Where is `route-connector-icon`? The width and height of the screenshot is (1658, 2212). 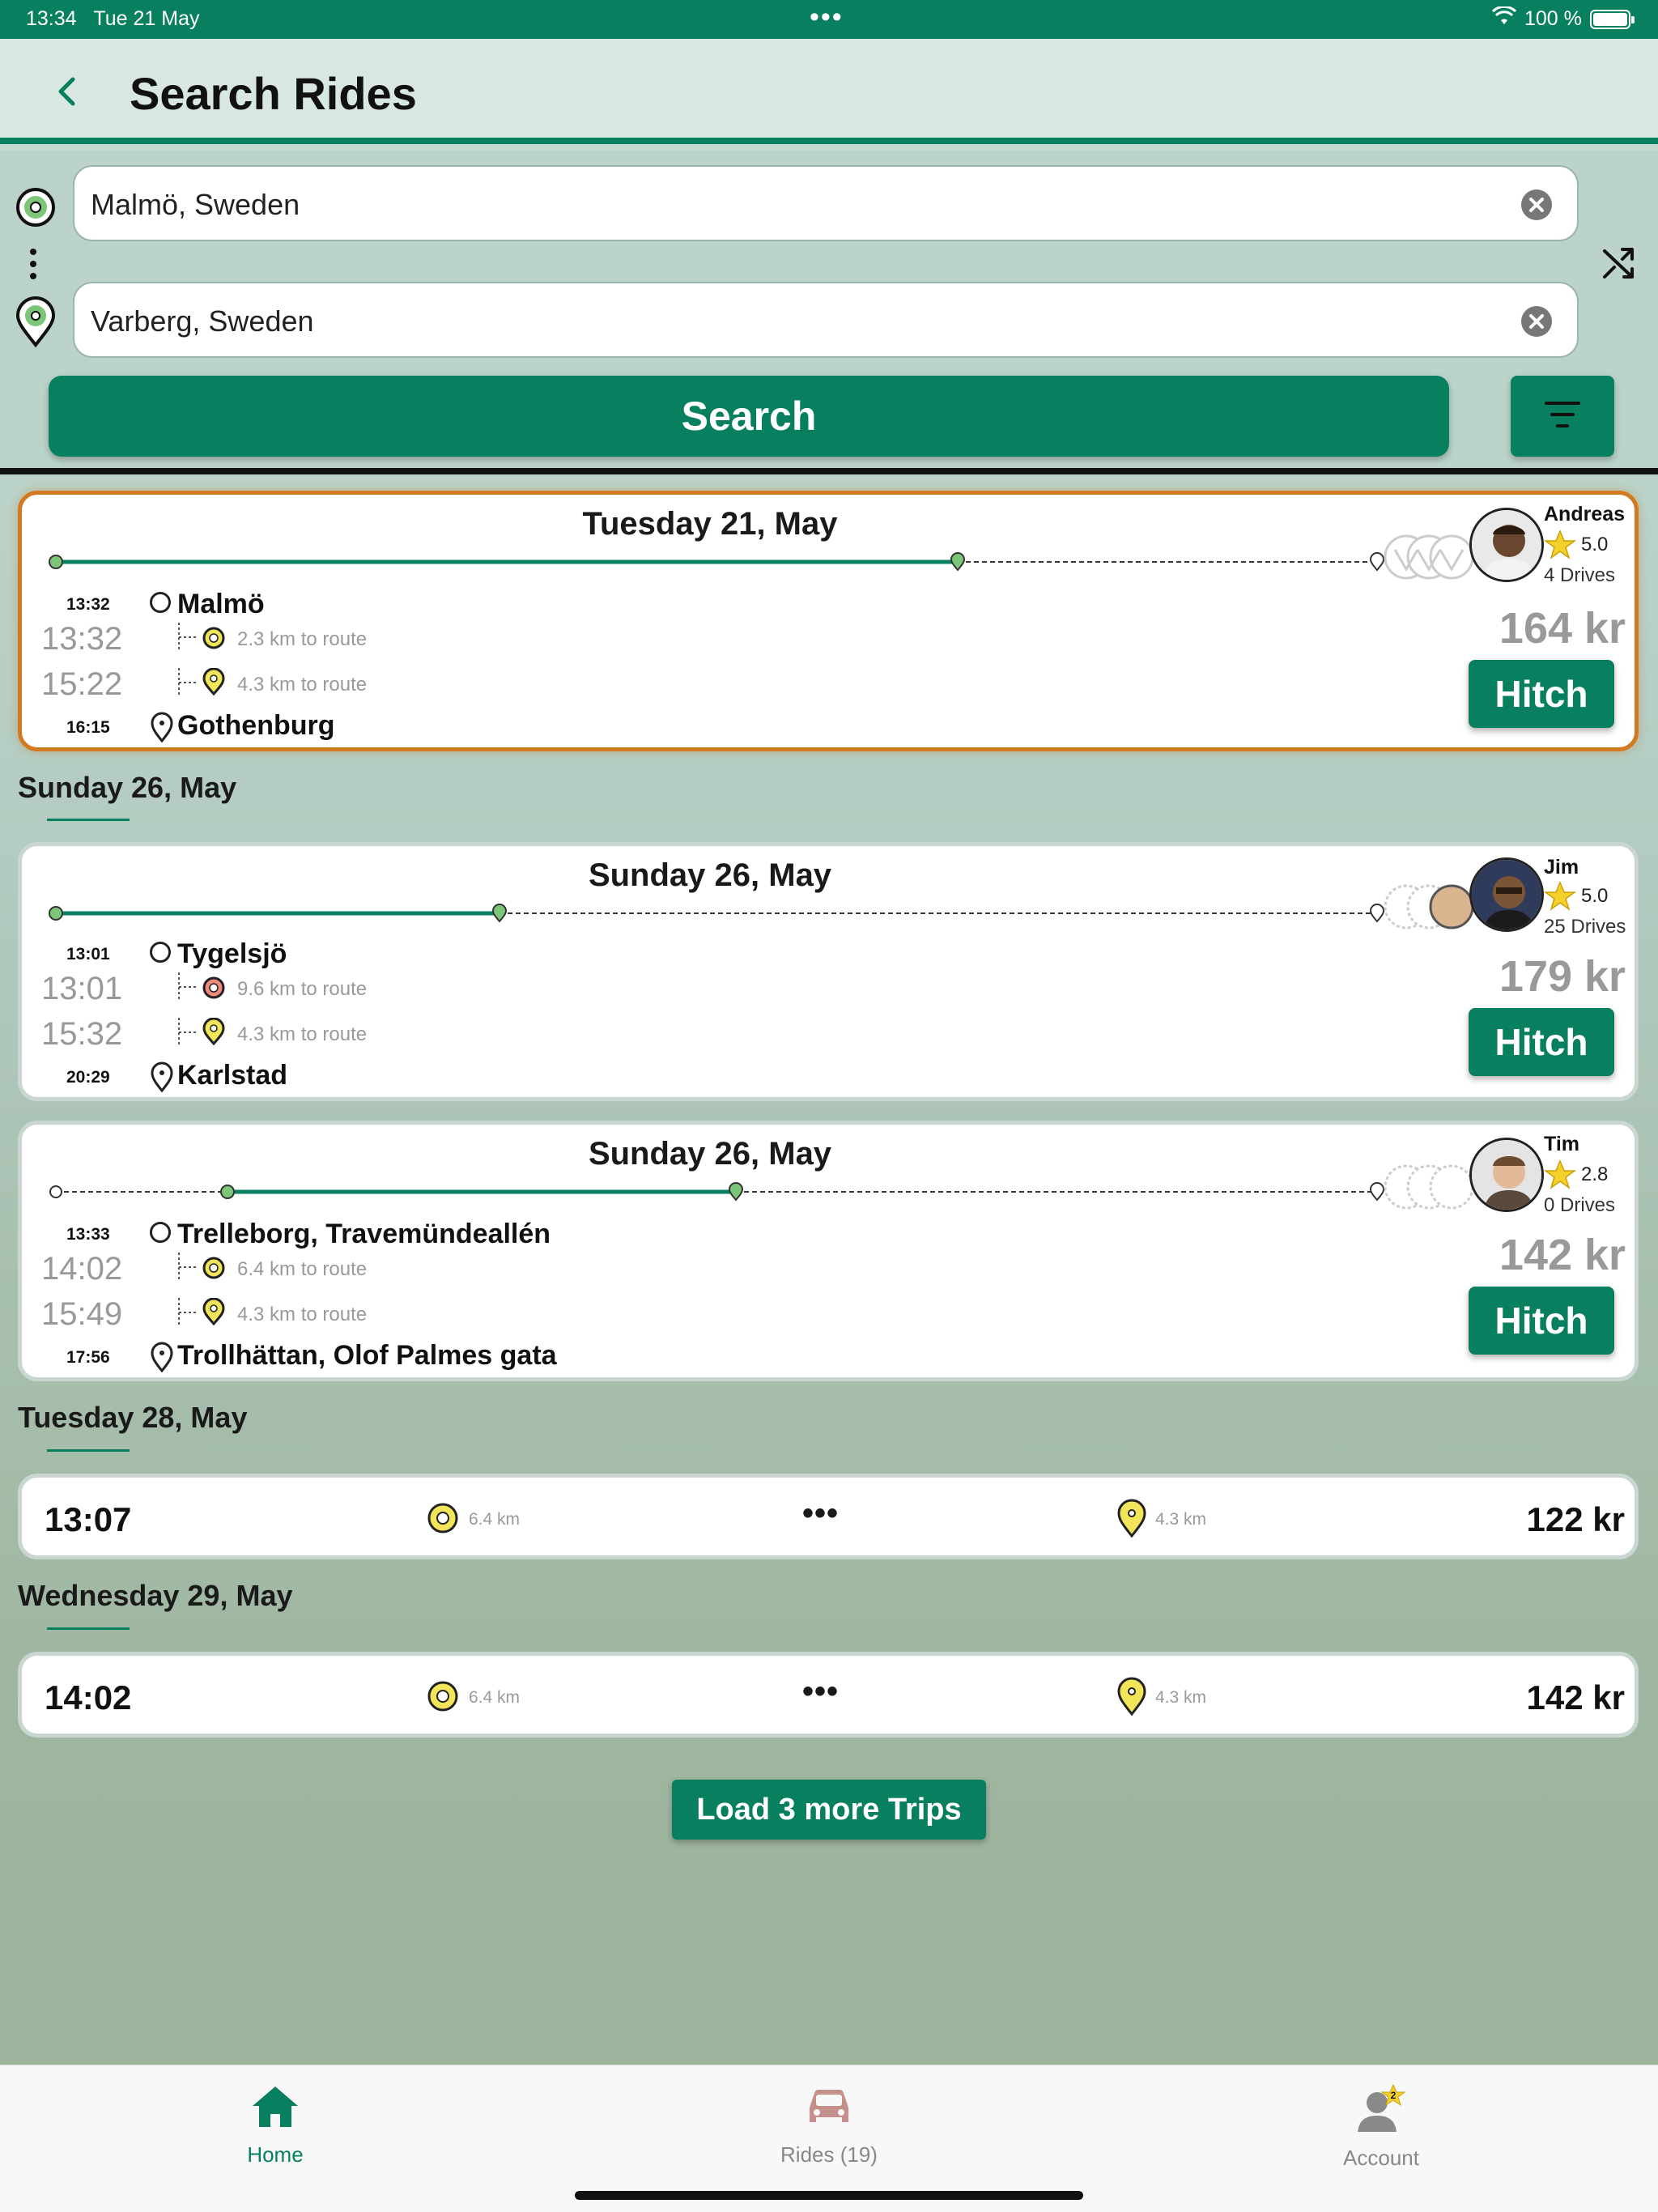 route-connector-icon is located at coordinates (33, 264).